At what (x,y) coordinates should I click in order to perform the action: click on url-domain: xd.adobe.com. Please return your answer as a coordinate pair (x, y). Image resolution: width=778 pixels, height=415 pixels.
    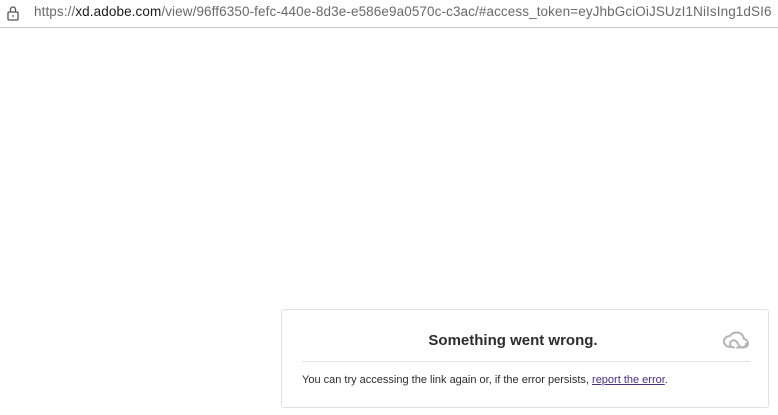
    Looking at the image, I should click on (118, 11).